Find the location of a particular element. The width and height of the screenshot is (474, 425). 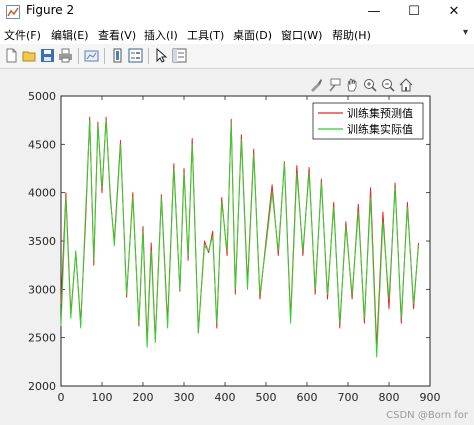

x-tick-label: 900 is located at coordinates (430, 397).